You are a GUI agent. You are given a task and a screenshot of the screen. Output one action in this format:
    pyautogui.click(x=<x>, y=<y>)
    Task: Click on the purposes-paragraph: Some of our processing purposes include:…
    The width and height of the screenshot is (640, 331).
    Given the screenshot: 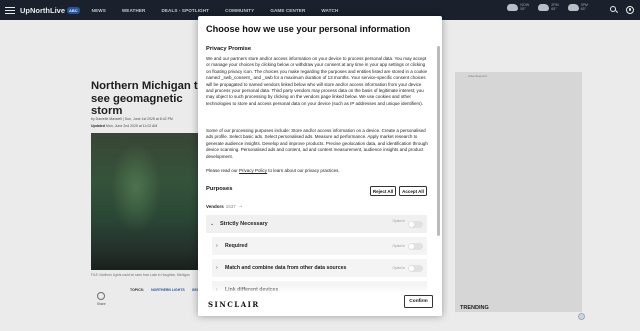 What is the action you would take?
    pyautogui.click(x=317, y=143)
    